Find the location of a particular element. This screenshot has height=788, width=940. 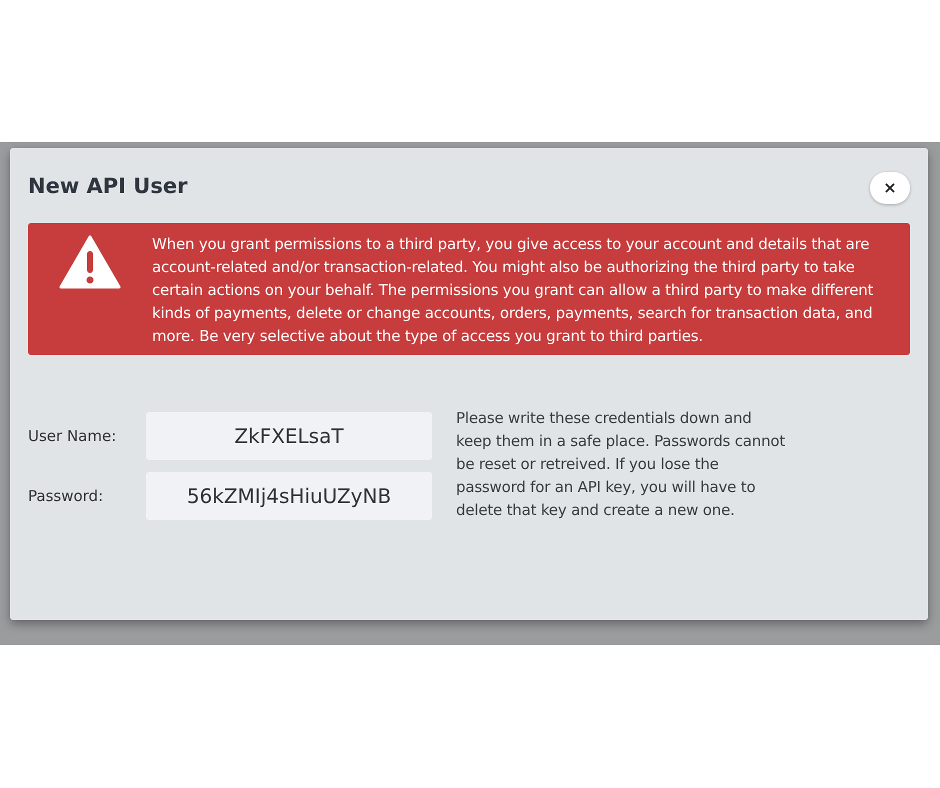

field-label: Password: is located at coordinates (66, 496).